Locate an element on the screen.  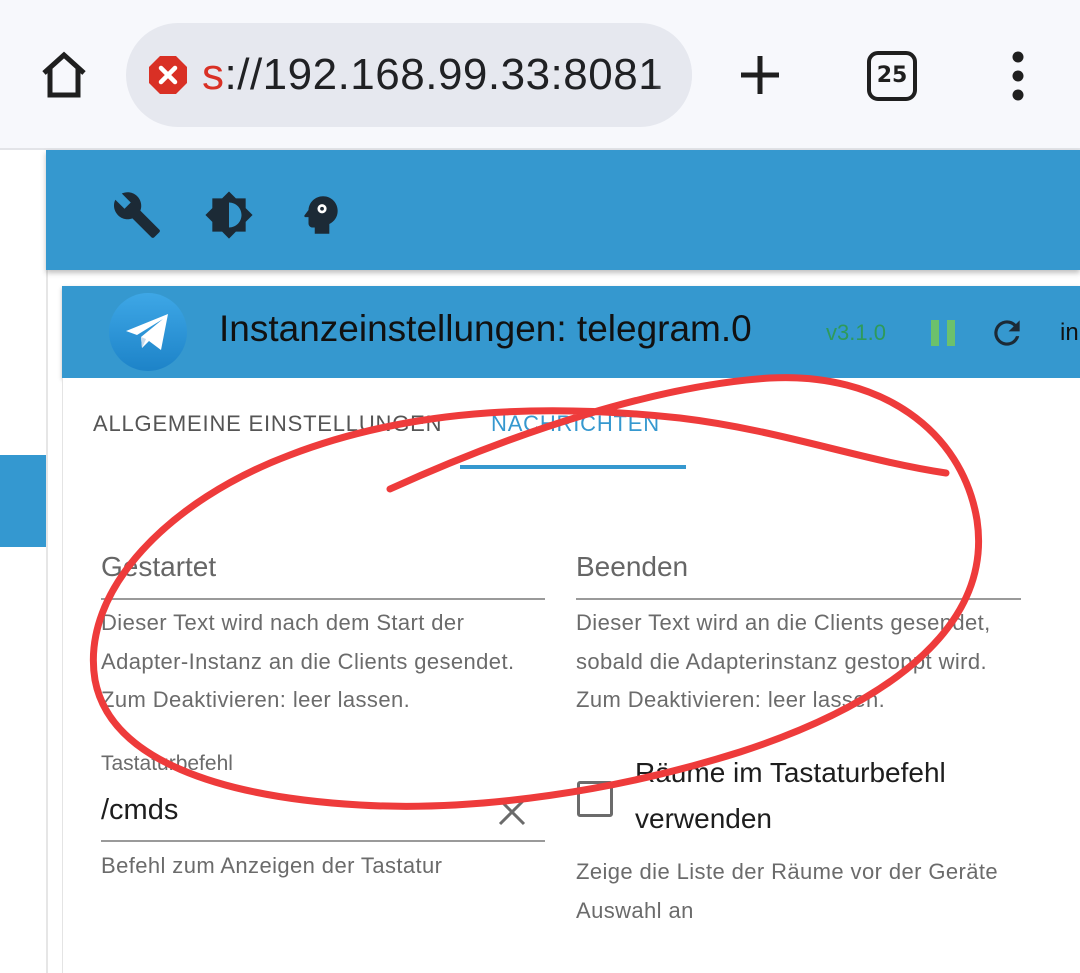
stopped-input-underline is located at coordinates (798, 599).